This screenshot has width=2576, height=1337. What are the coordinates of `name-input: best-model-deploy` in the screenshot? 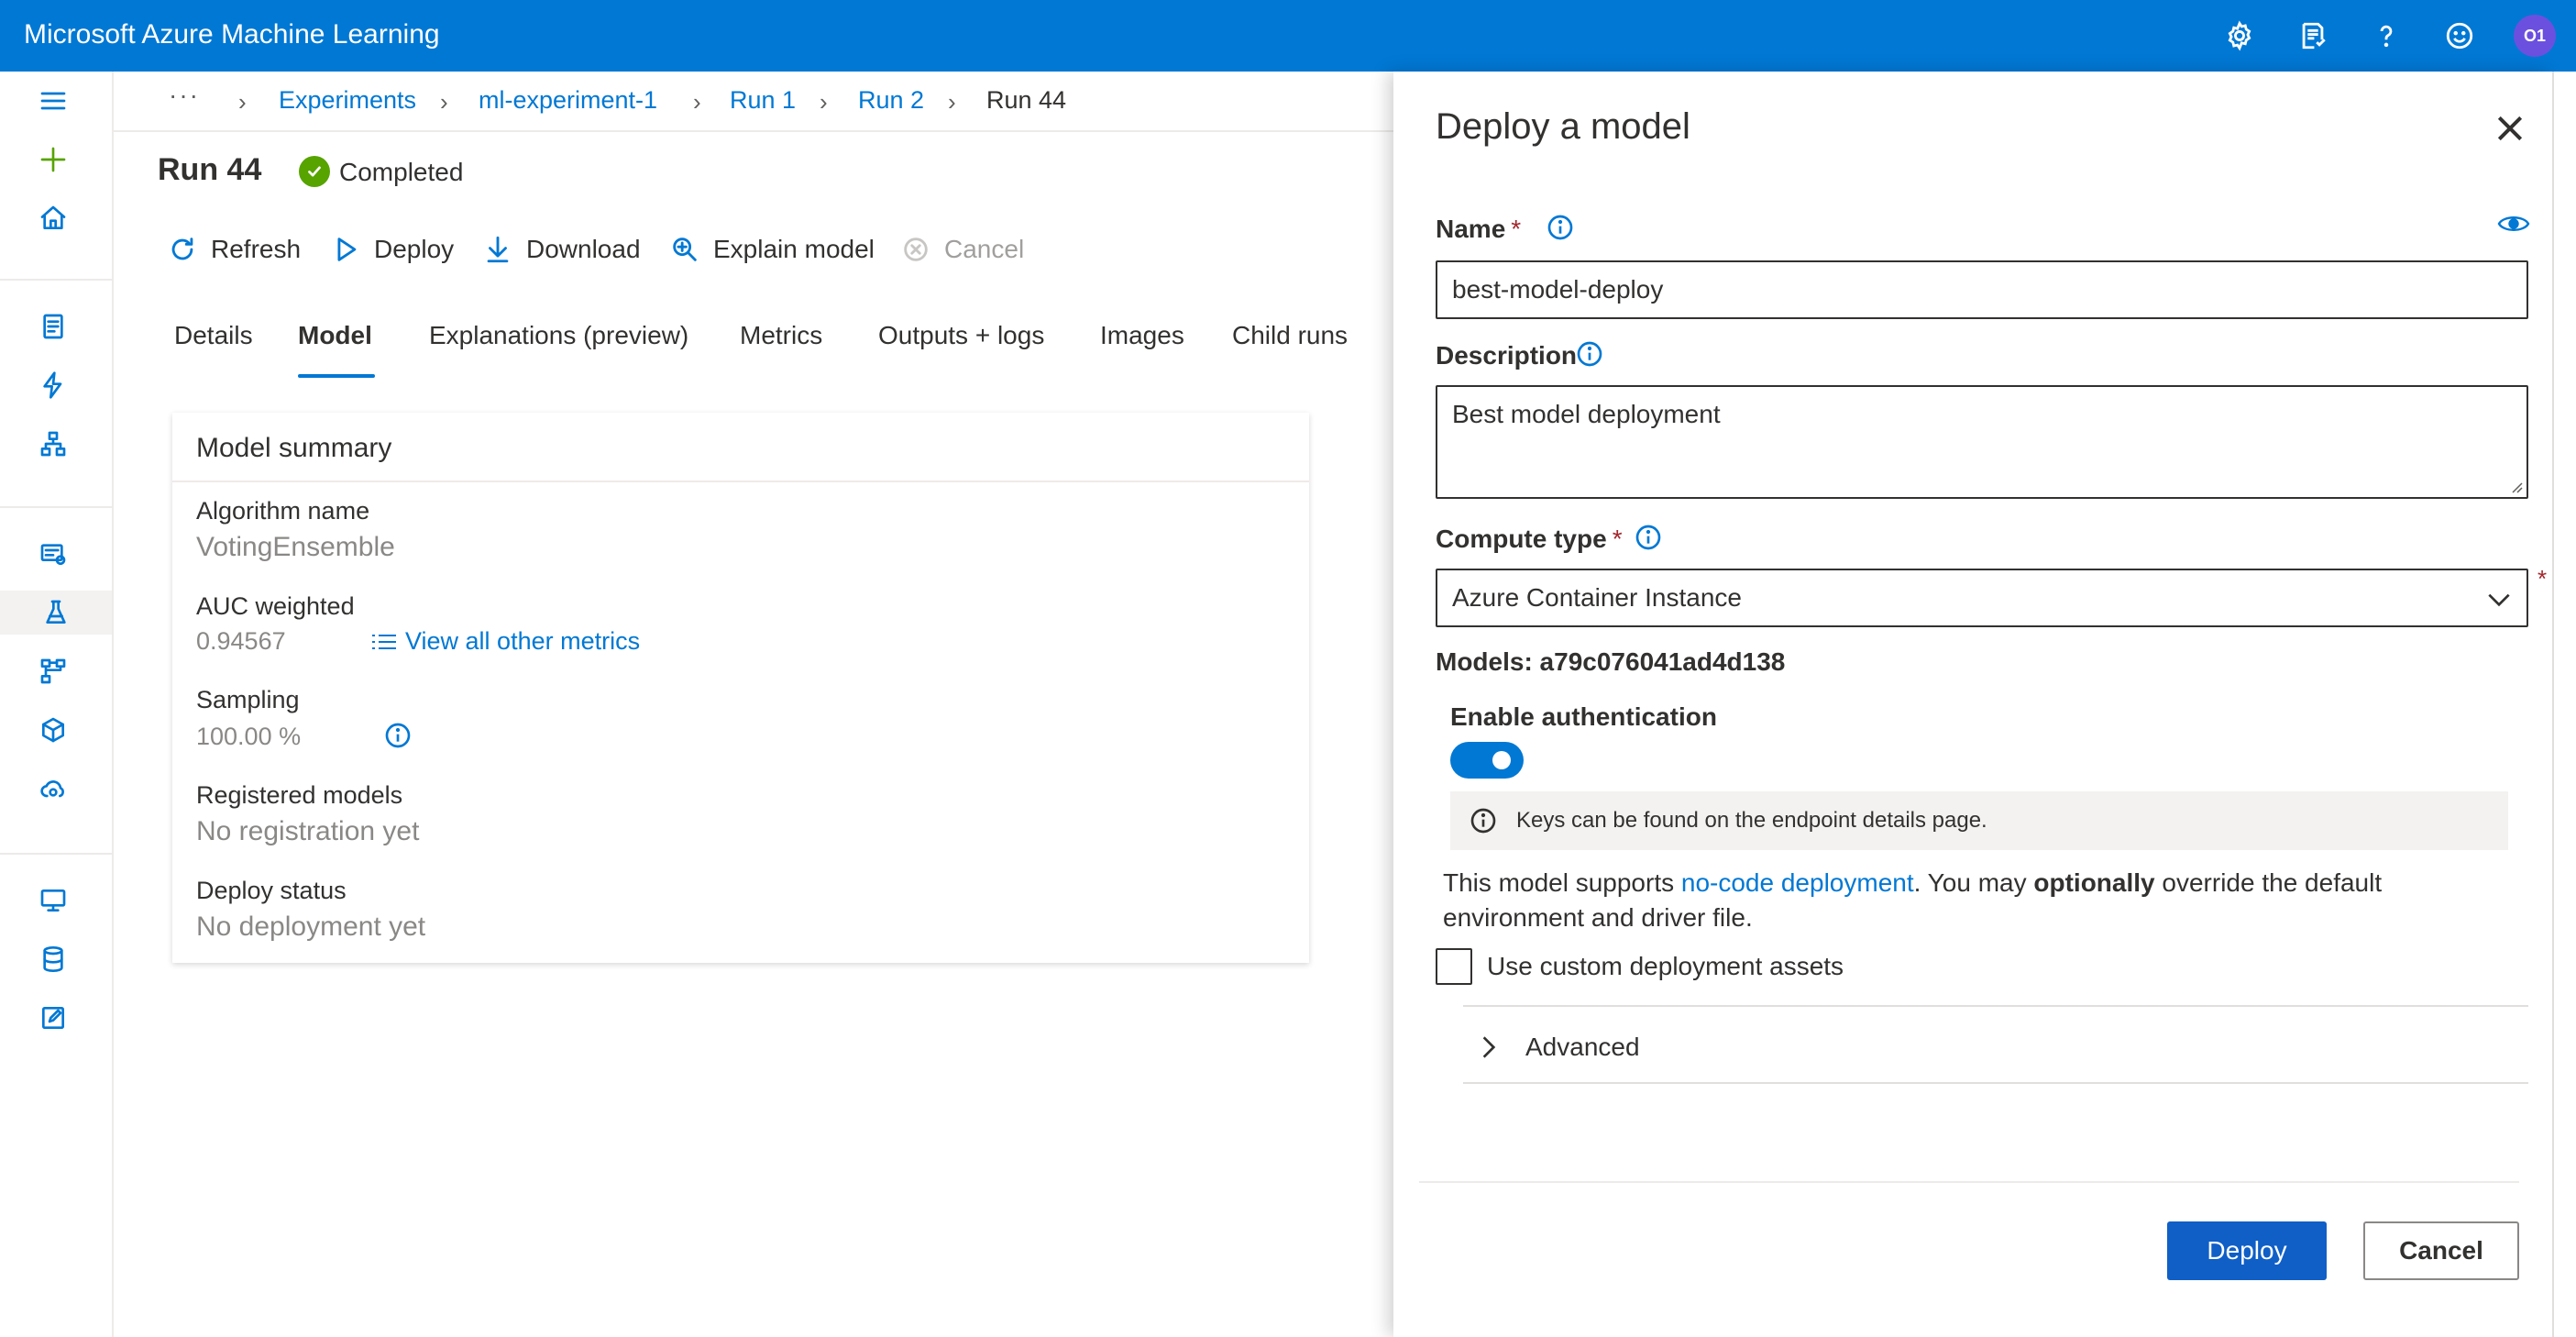 It's located at (1982, 289).